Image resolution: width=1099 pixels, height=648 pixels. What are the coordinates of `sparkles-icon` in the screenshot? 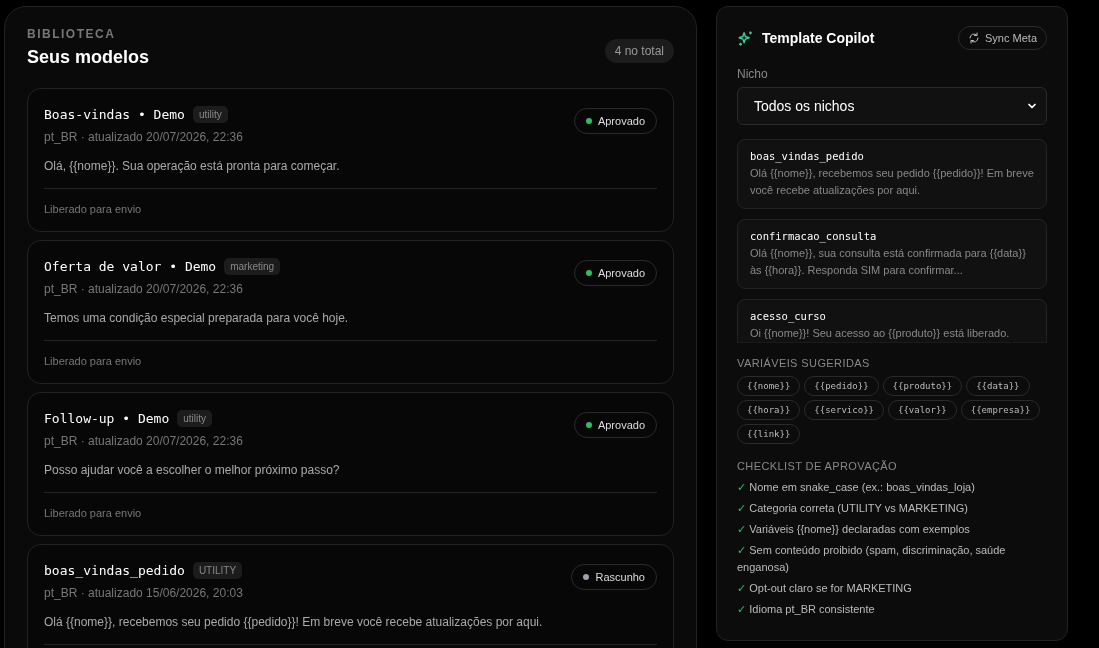 It's located at (745, 38).